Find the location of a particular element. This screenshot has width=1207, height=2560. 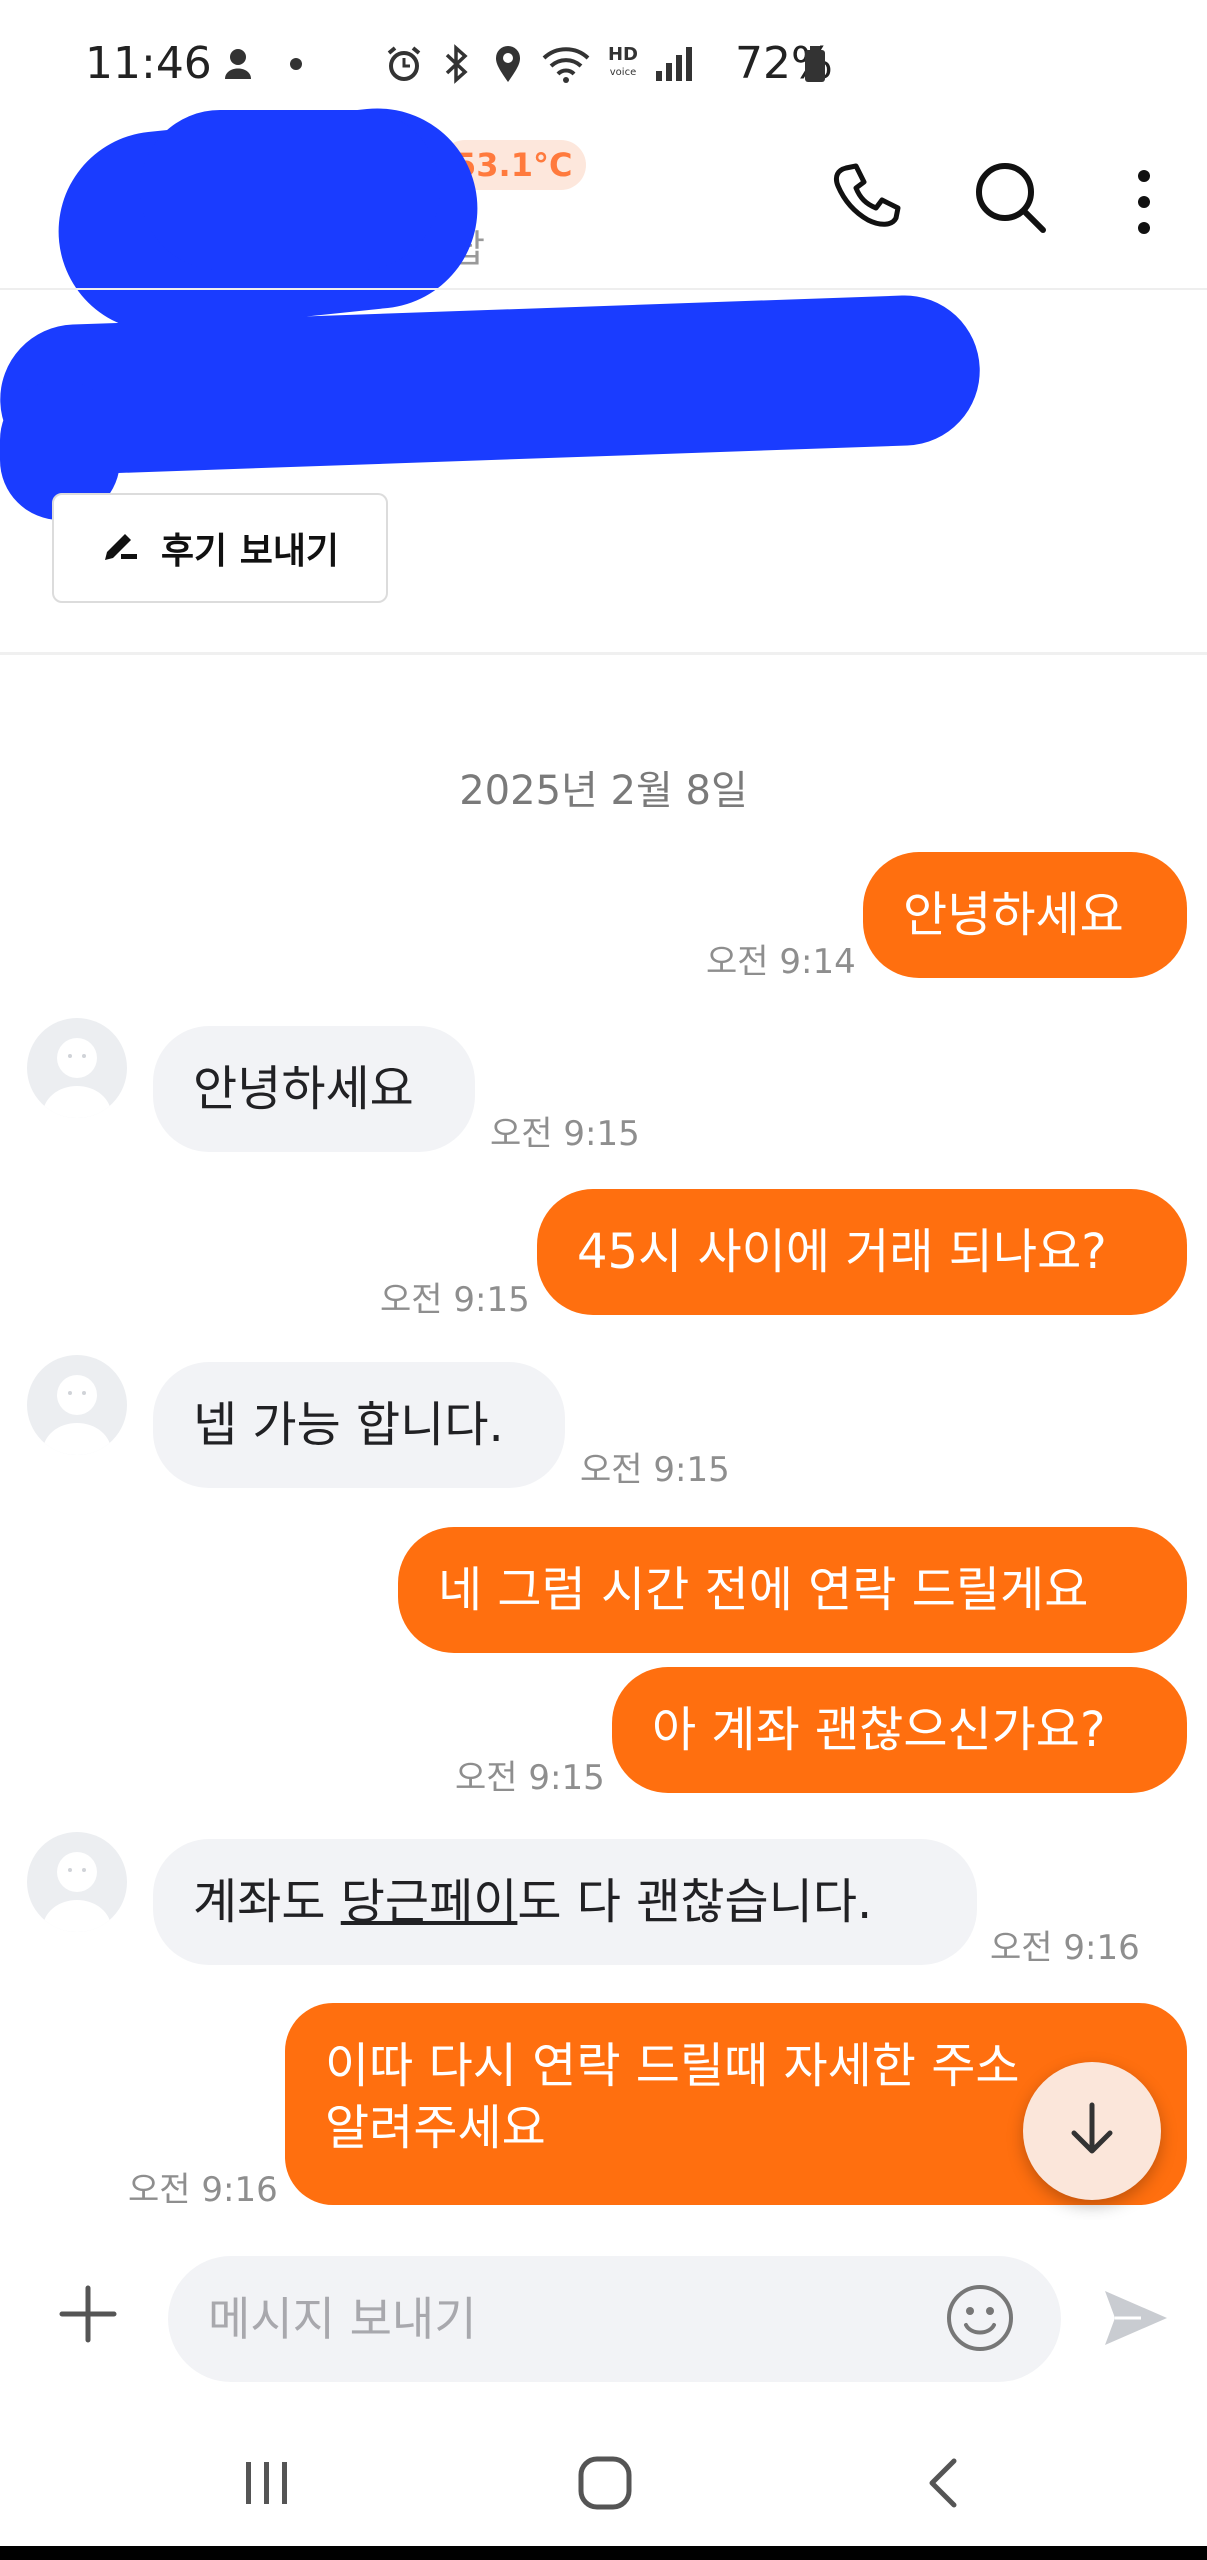

dot-icon is located at coordinates (296, 64).